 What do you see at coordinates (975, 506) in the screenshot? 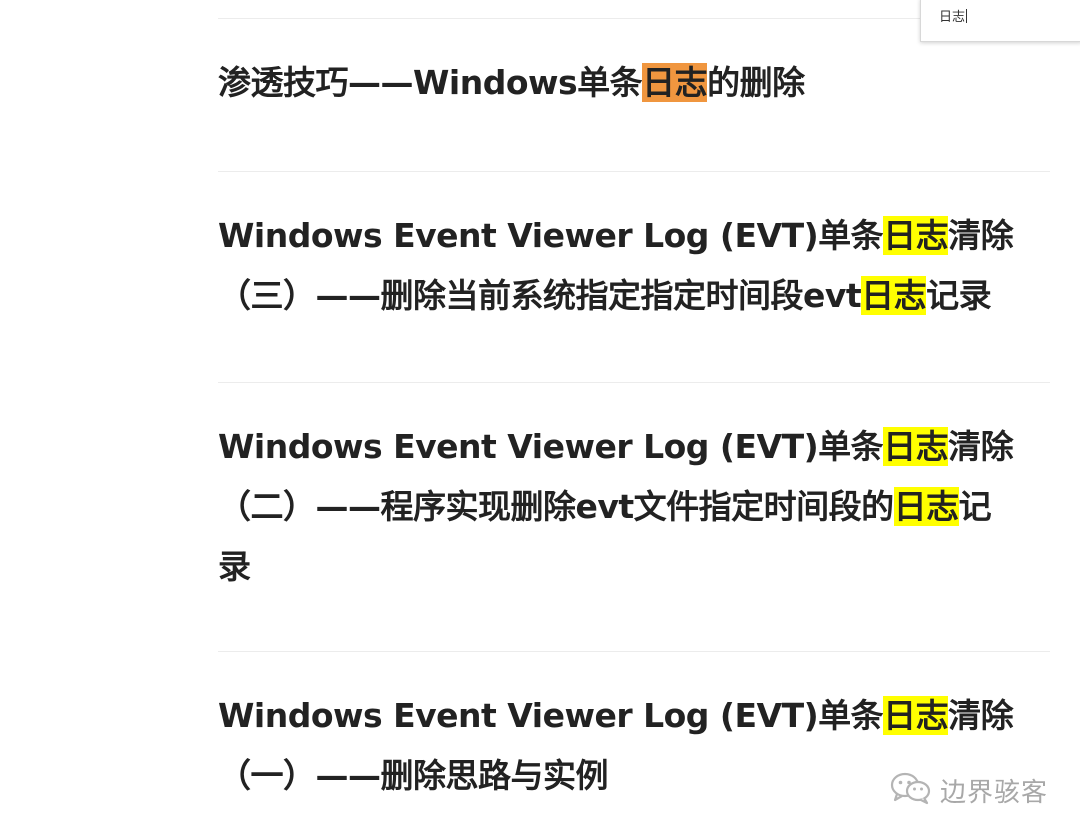
I see `result-title-text: 记` at bounding box center [975, 506].